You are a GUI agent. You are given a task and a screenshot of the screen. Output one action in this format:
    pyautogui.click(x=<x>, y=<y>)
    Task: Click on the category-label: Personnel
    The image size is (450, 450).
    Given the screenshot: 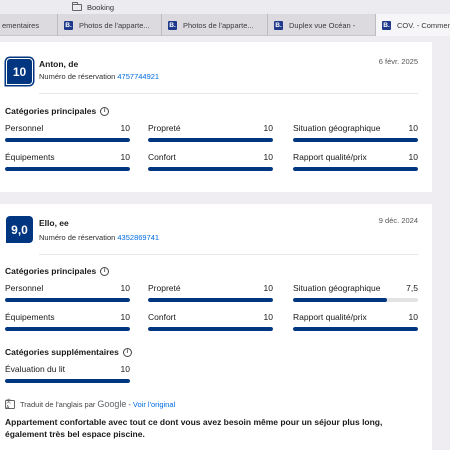 What is the action you would take?
    pyautogui.click(x=24, y=128)
    